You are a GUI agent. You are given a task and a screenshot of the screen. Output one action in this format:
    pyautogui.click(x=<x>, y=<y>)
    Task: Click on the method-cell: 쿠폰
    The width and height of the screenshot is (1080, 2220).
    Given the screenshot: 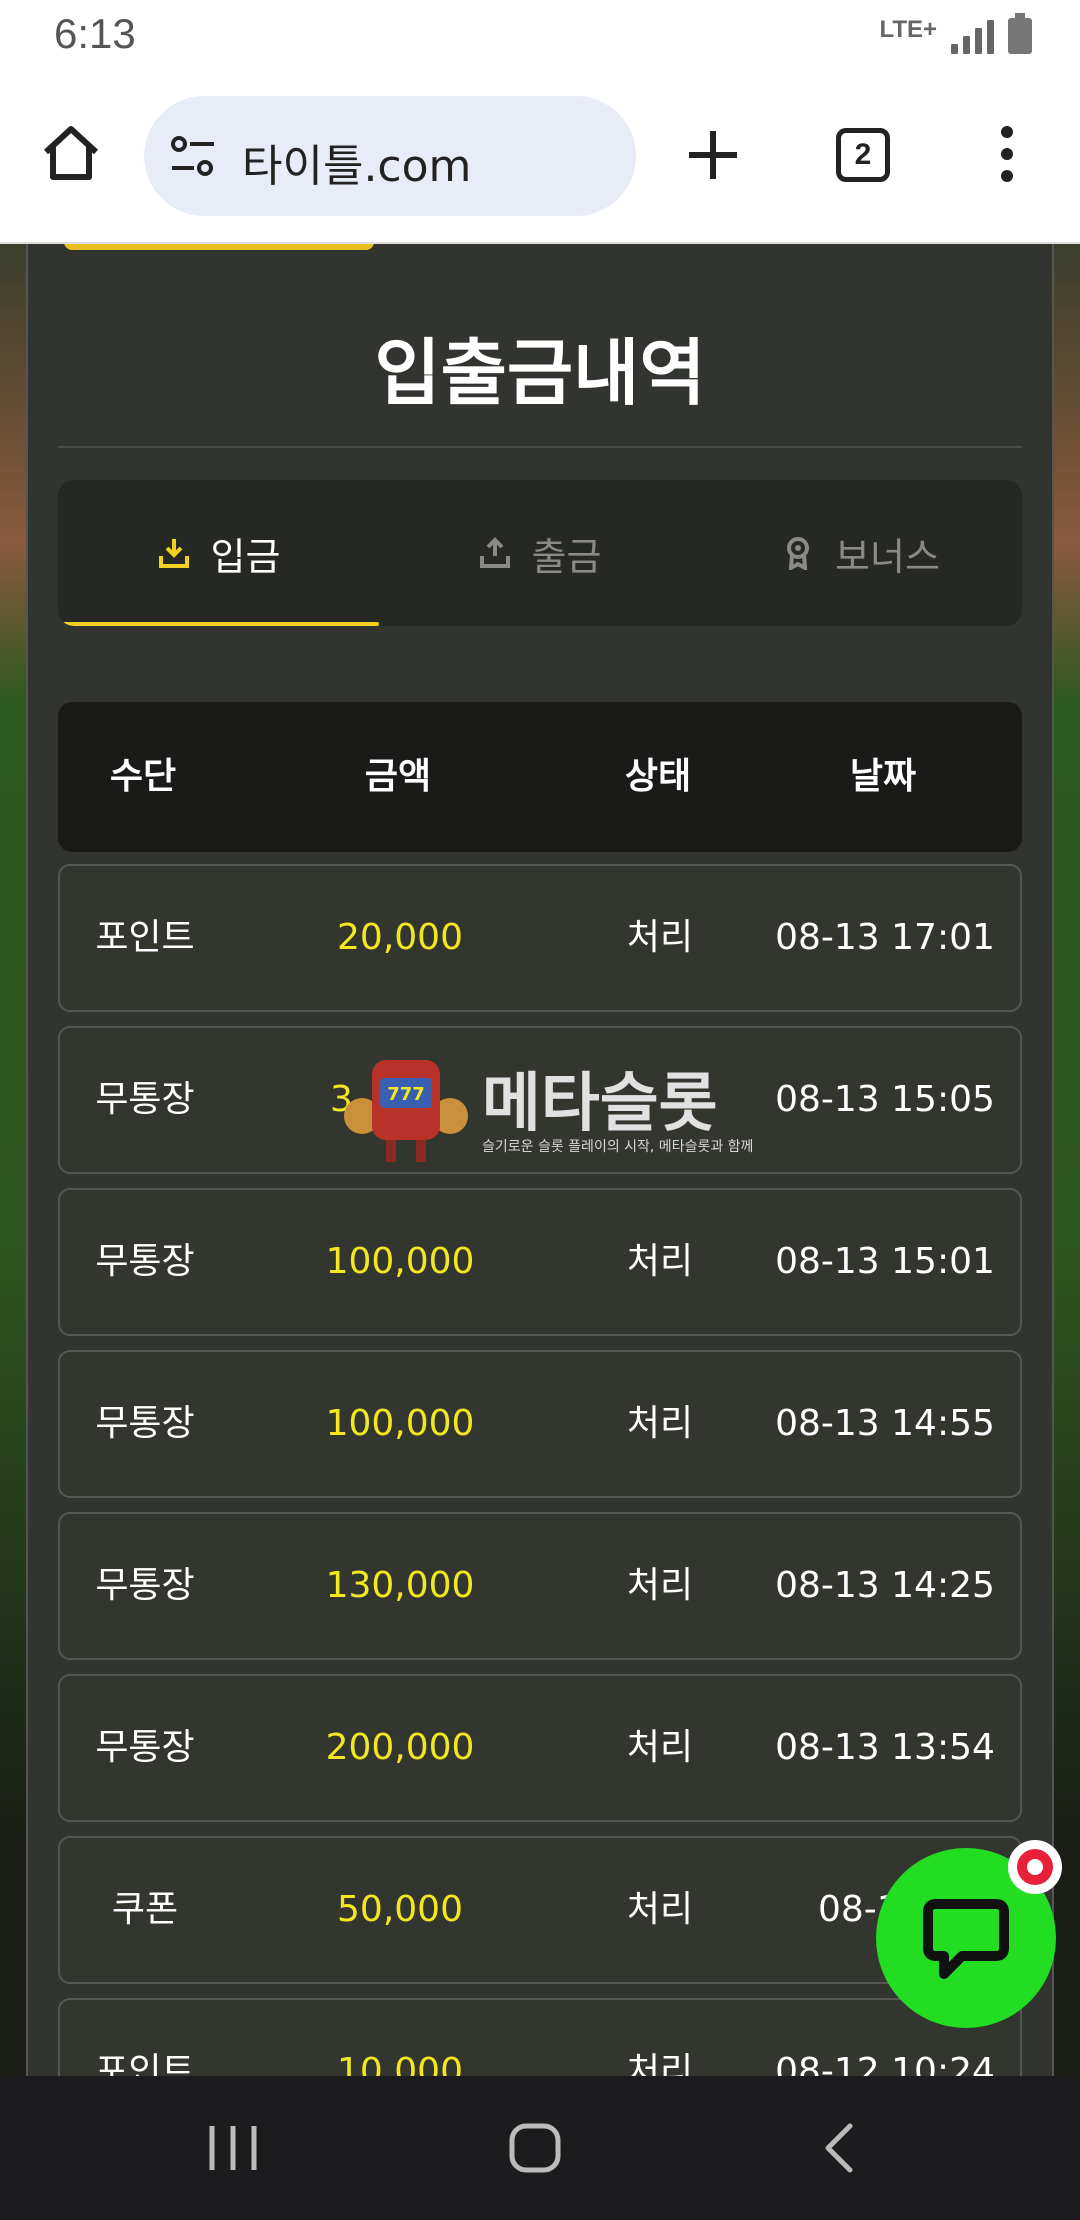 What is the action you would take?
    pyautogui.click(x=145, y=1909)
    